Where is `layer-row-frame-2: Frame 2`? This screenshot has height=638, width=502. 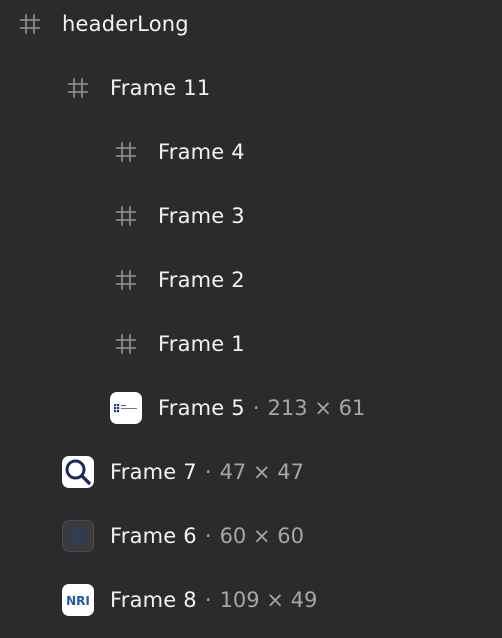 layer-row-frame-2: Frame 2 is located at coordinates (251, 280).